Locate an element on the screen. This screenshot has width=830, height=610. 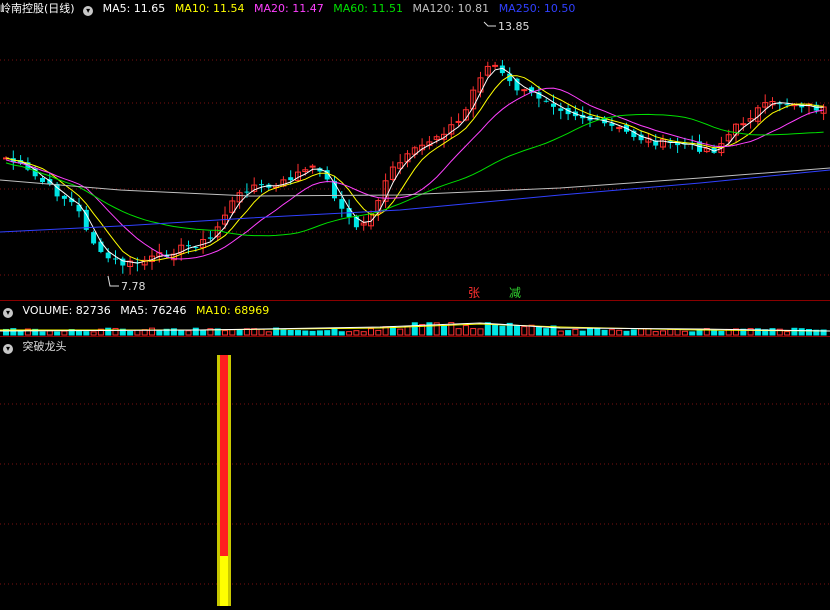
high-pointer is located at coordinates (489, 24).